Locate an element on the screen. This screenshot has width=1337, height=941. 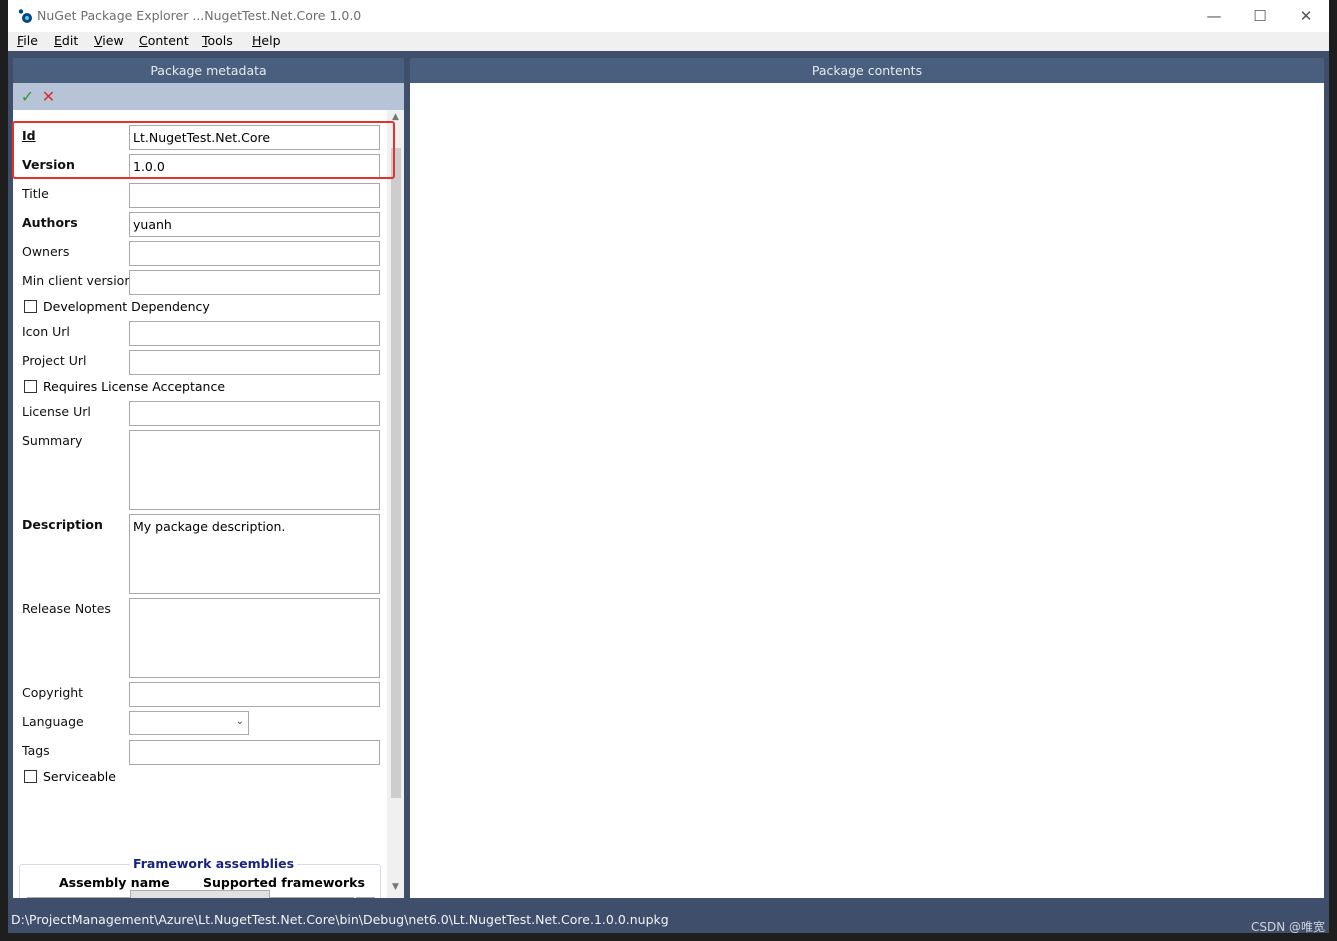
development-dependency-label: Development Dependency is located at coordinates (126, 306).